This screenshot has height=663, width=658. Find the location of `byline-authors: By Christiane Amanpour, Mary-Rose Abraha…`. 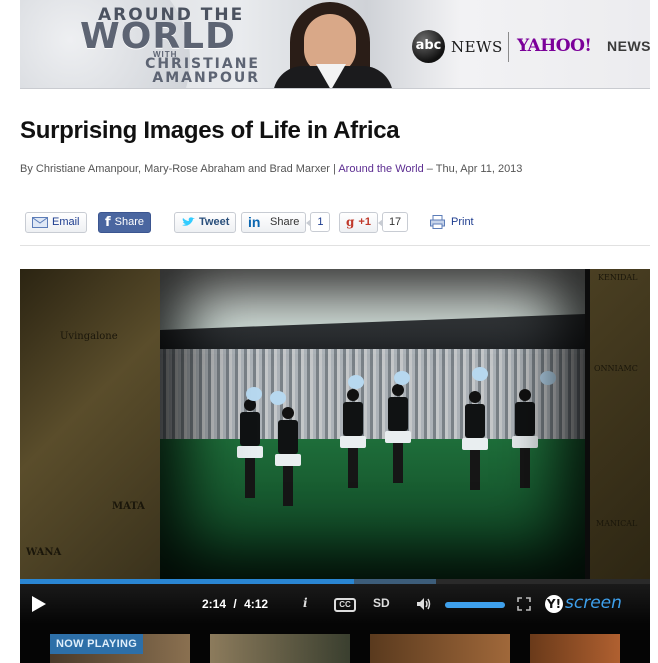

byline-authors: By Christiane Amanpour, Mary-Rose Abraha… is located at coordinates (179, 169).